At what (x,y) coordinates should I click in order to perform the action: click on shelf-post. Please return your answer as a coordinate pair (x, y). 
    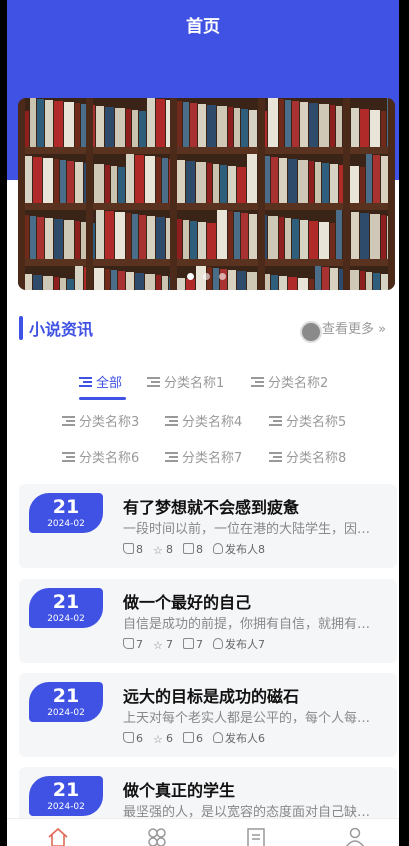
    Looking at the image, I should click on (261, 194).